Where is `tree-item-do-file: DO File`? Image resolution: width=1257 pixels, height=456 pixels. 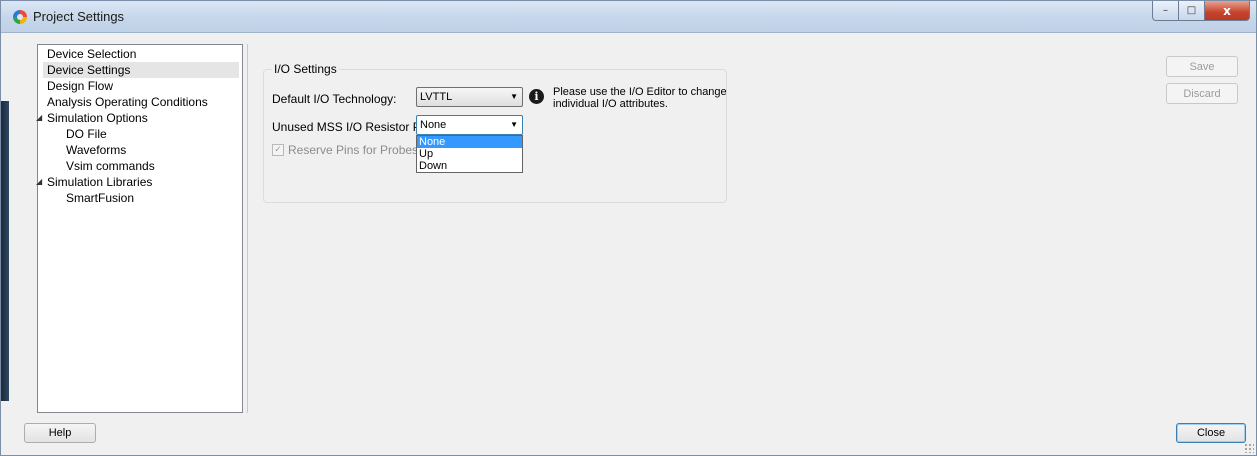
tree-item-do-file: DO File is located at coordinates (86, 134).